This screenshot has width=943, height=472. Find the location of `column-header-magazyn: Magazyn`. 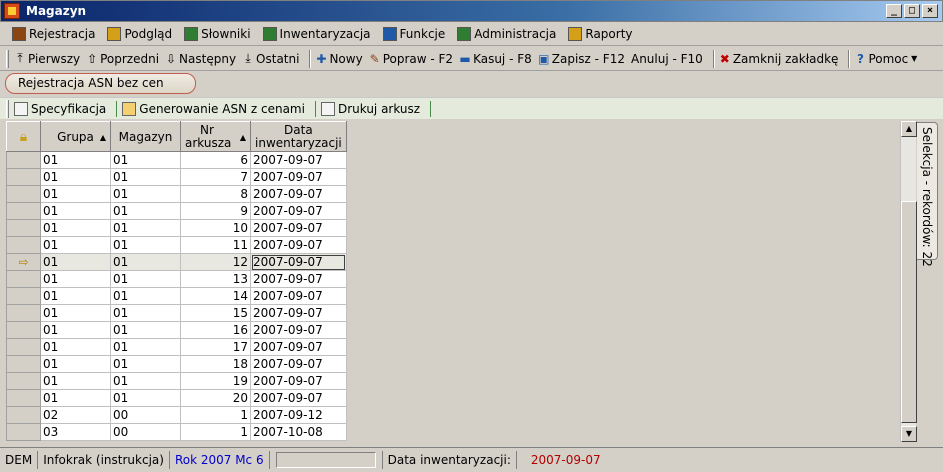

column-header-magazyn: Magazyn is located at coordinates (145, 136).